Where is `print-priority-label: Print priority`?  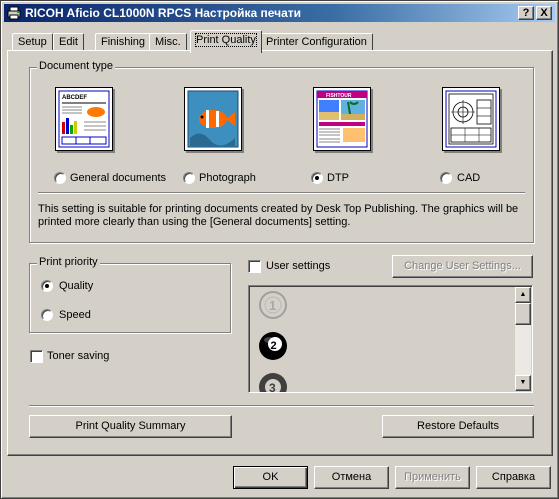
print-priority-label: Print priority is located at coordinates (68, 262).